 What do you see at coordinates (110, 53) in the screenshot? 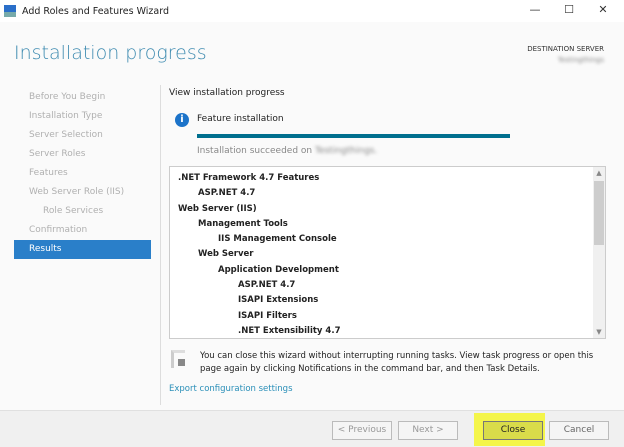
I see `page-title: Installation progress` at bounding box center [110, 53].